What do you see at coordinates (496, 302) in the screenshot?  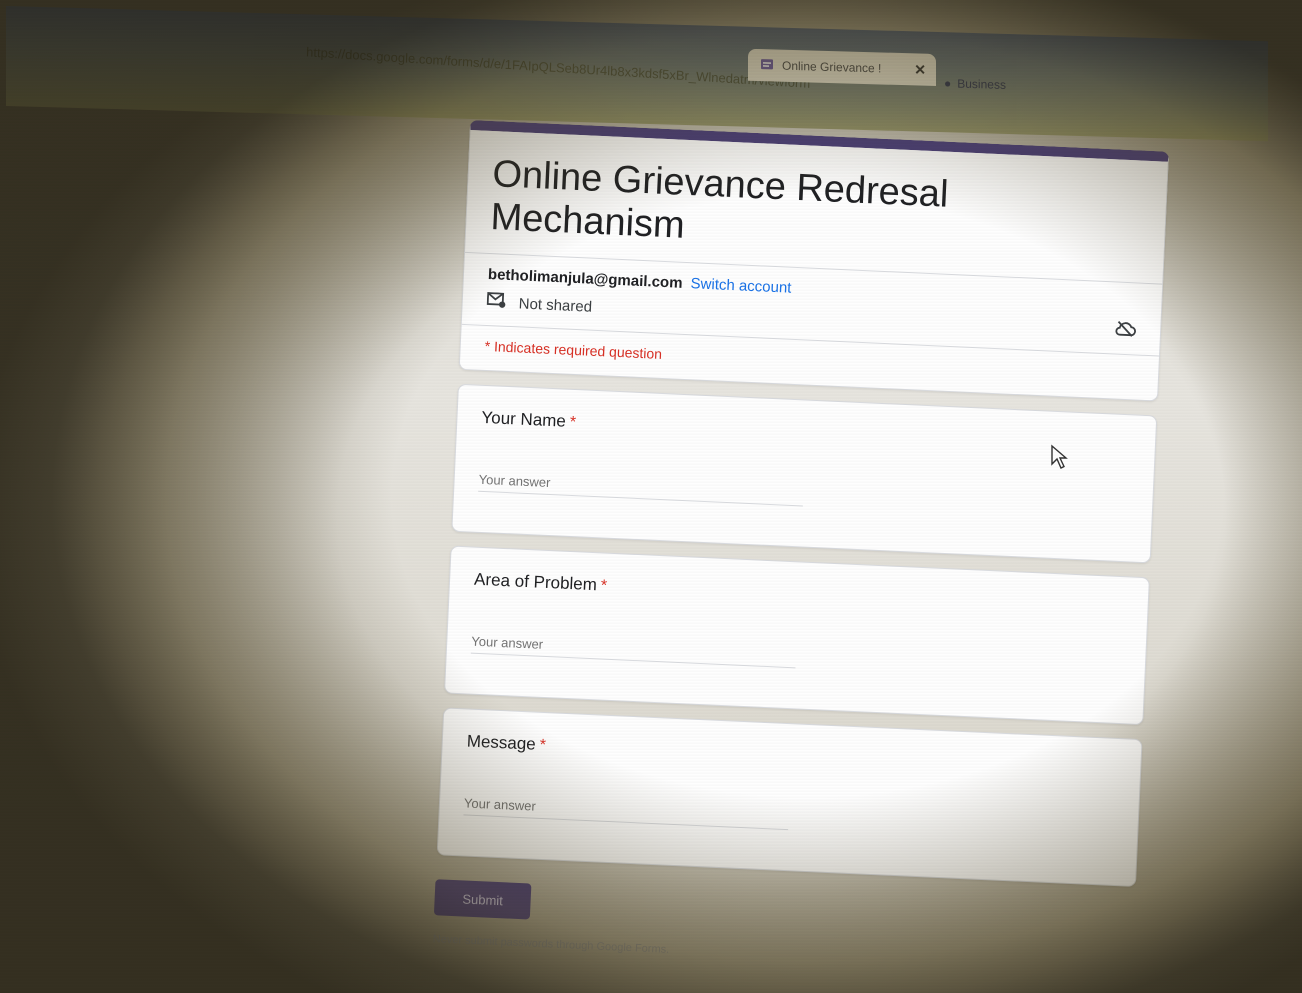 I see `mail-icon` at bounding box center [496, 302].